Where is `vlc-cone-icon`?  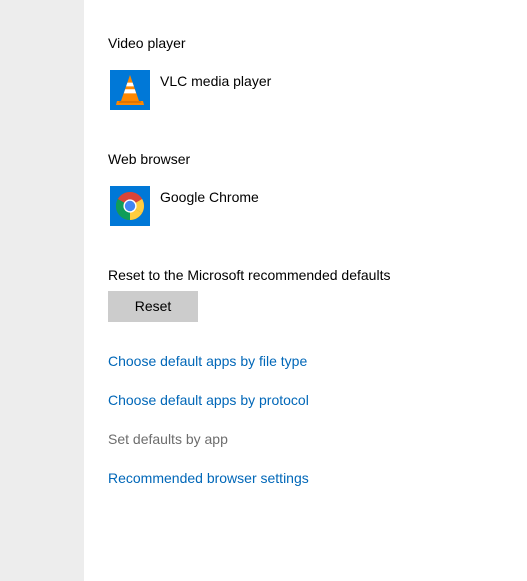 vlc-cone-icon is located at coordinates (130, 90).